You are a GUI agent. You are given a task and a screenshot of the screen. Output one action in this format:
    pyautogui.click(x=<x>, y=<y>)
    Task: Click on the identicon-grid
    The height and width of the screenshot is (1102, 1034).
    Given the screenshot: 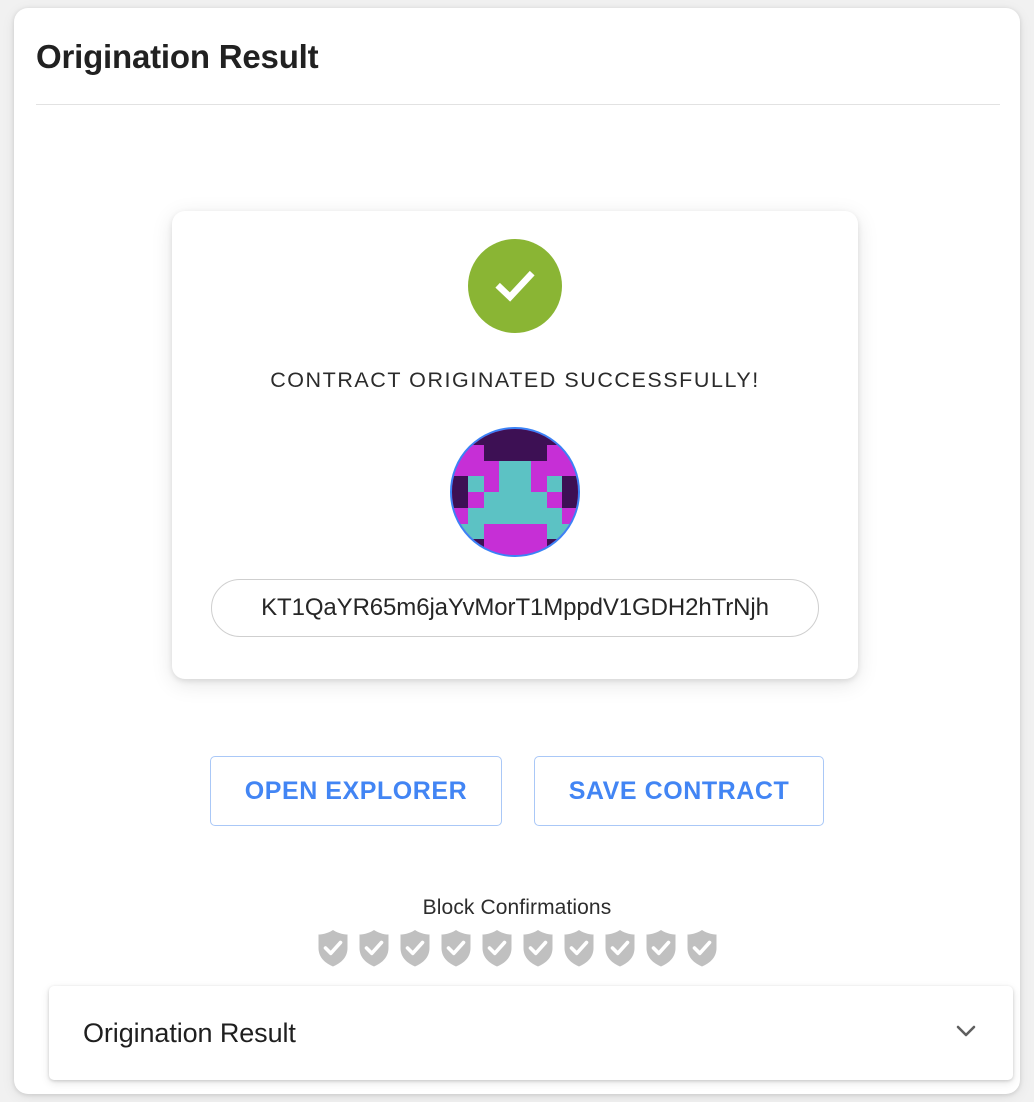 What is the action you would take?
    pyautogui.click(x=515, y=492)
    